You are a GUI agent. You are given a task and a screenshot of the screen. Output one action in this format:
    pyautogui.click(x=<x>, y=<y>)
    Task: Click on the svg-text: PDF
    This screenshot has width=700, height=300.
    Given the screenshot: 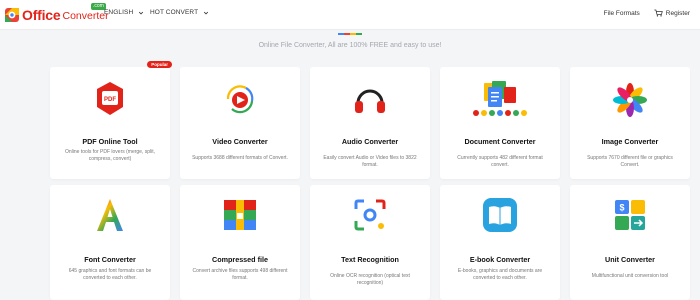 What is the action you would take?
    pyautogui.click(x=110, y=100)
    